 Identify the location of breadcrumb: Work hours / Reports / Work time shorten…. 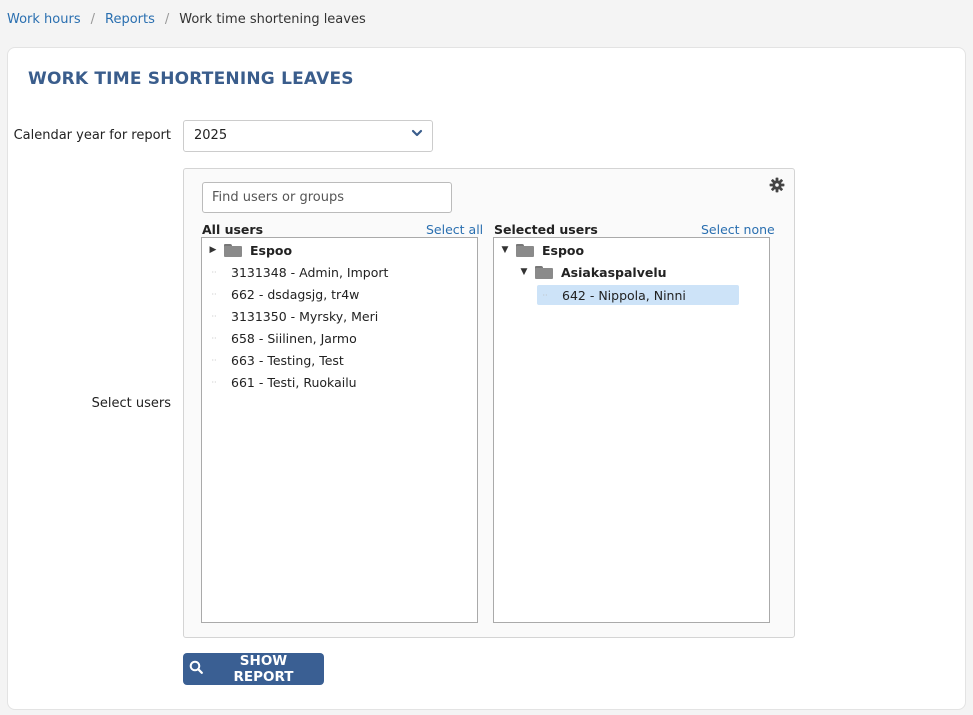
(186, 19).